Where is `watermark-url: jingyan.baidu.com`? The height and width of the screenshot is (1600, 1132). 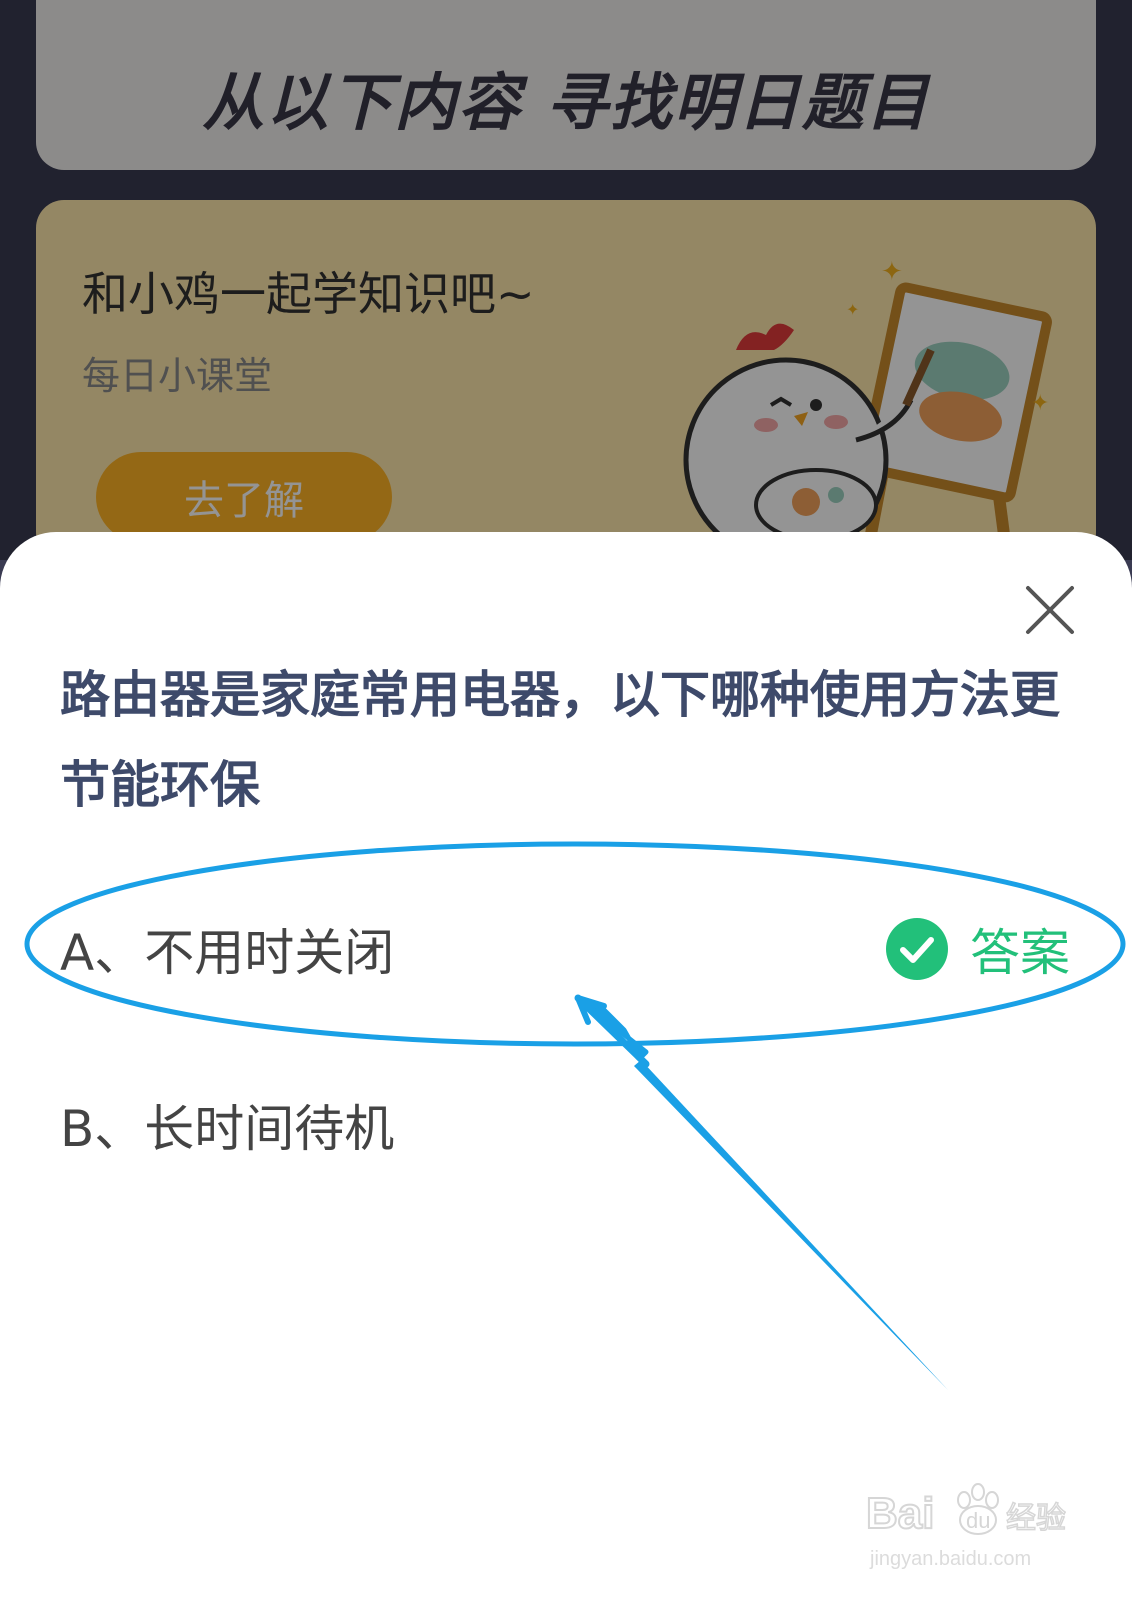 watermark-url: jingyan.baidu.com is located at coordinates (951, 1559).